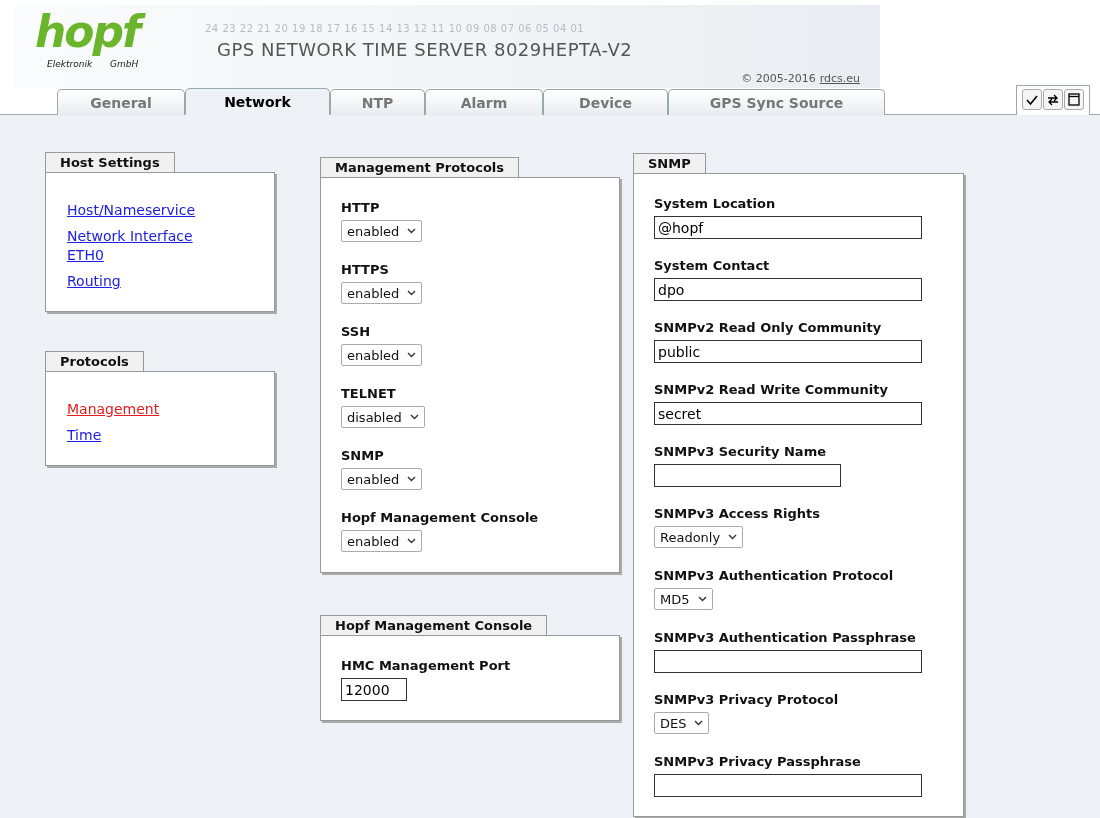  I want to click on confirm-button, so click(1032, 99).